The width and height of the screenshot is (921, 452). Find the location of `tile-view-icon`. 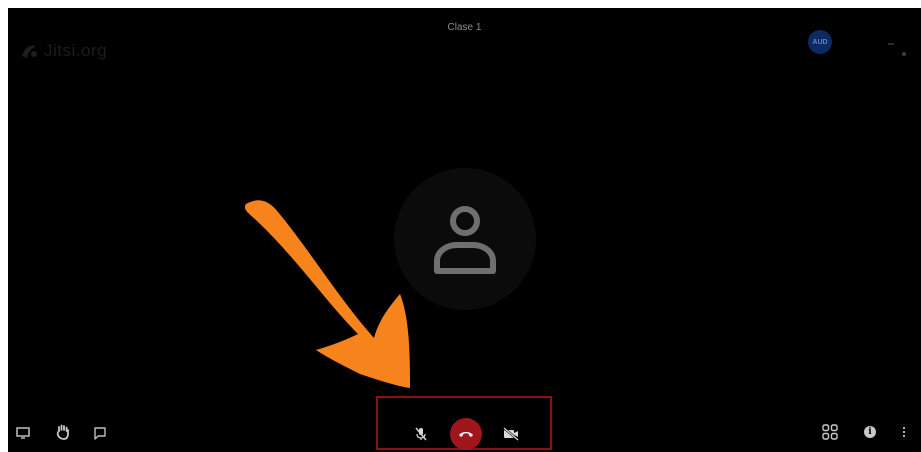

tile-view-icon is located at coordinates (830, 432).